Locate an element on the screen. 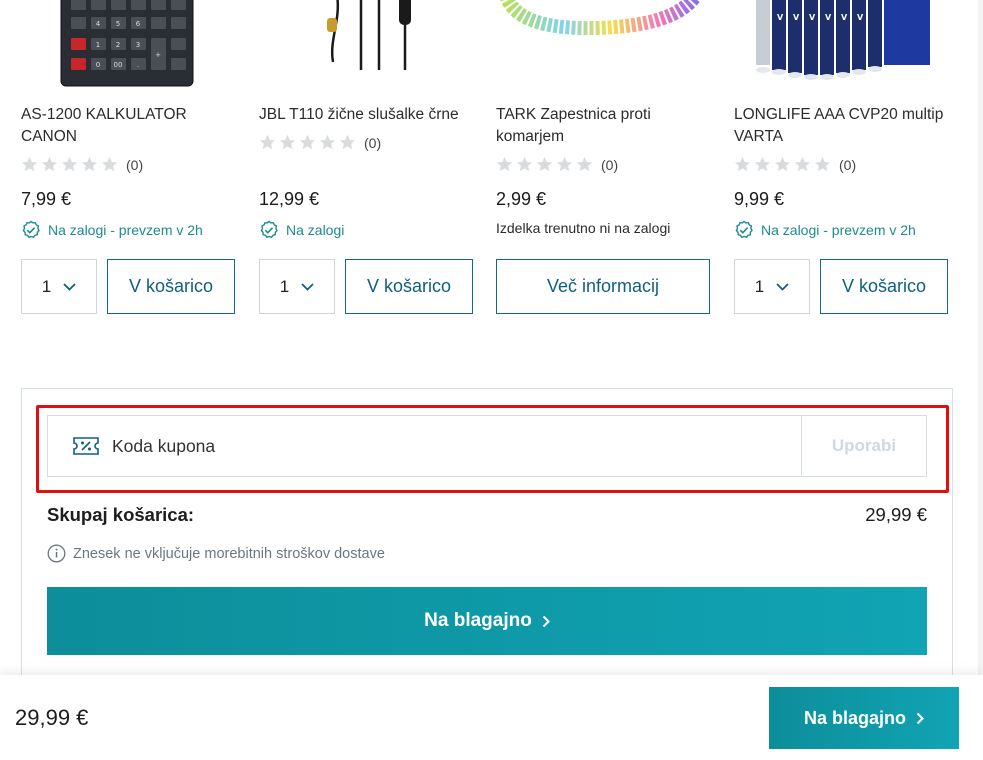 This screenshot has height=760, width=983. coupon-form: Koda kupona Uporabi is located at coordinates (487, 446).